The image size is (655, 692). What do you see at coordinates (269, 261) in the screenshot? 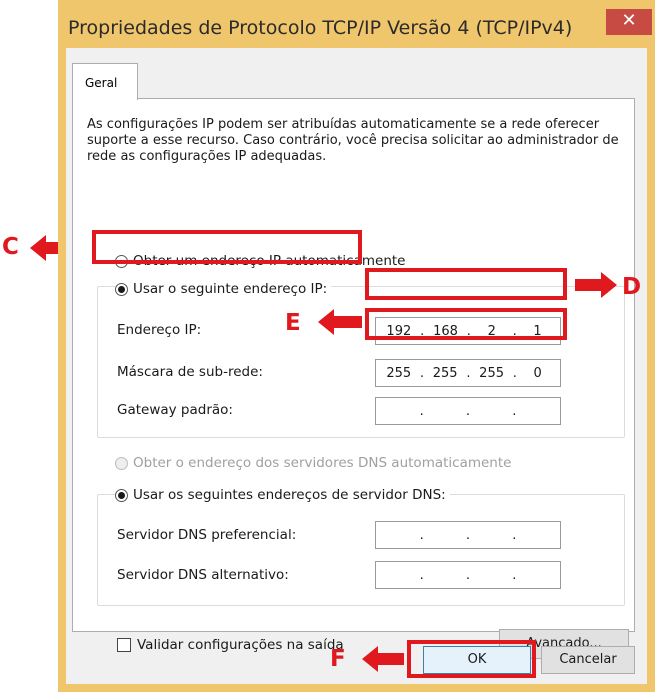
I see `radio-ip-auto-label: Obter um endereço IP automaticamente` at bounding box center [269, 261].